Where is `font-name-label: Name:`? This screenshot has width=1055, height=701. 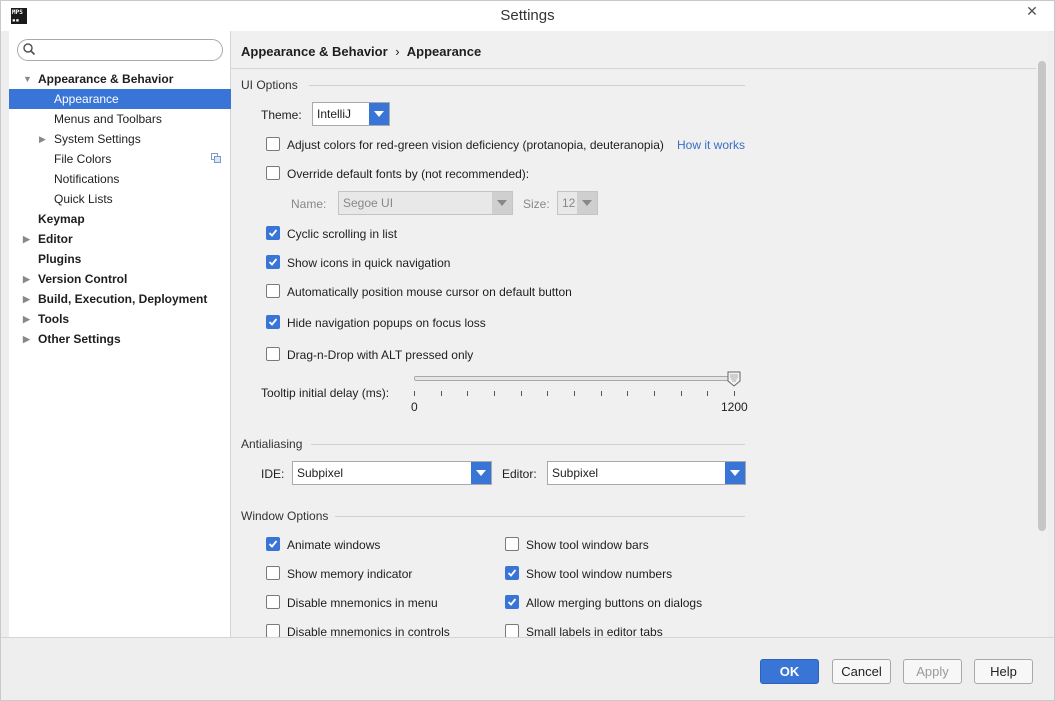
font-name-label: Name: is located at coordinates (309, 204).